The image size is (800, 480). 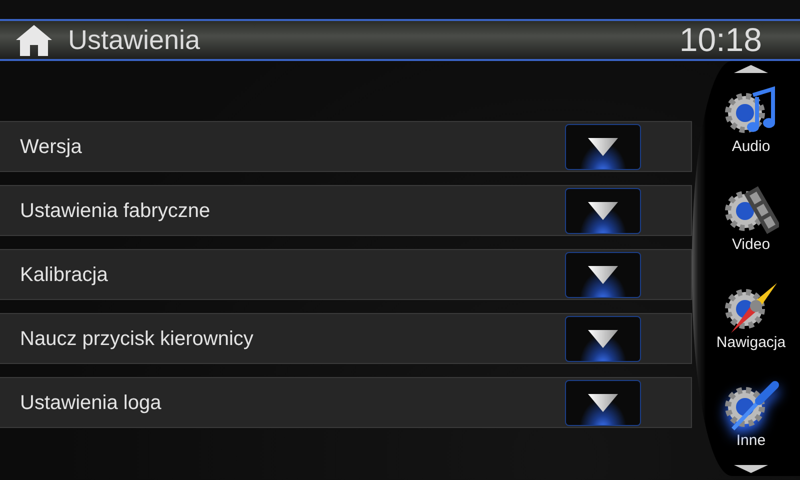 I want to click on setting-label: Wersja, so click(x=51, y=147).